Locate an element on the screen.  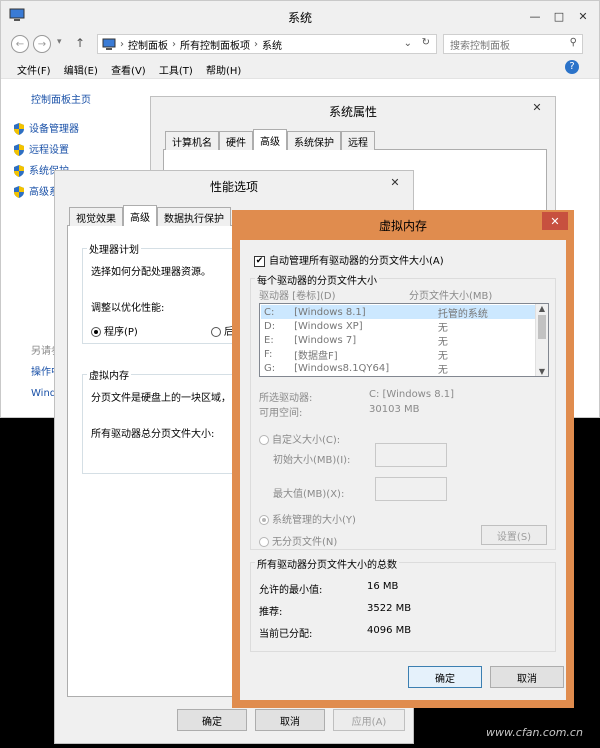
programs-radio: 程序(P) is located at coordinates (114, 330).